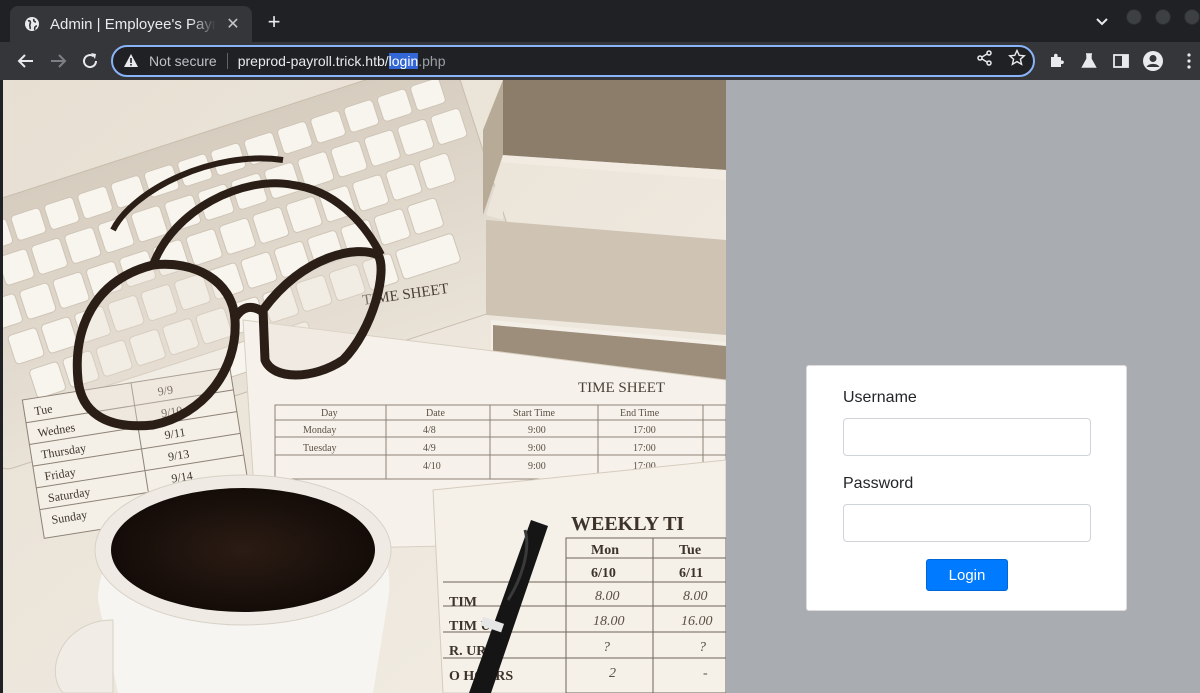 This screenshot has height=693, width=1200. What do you see at coordinates (43, 410) in the screenshot?
I see `left-day-1: Tue` at bounding box center [43, 410].